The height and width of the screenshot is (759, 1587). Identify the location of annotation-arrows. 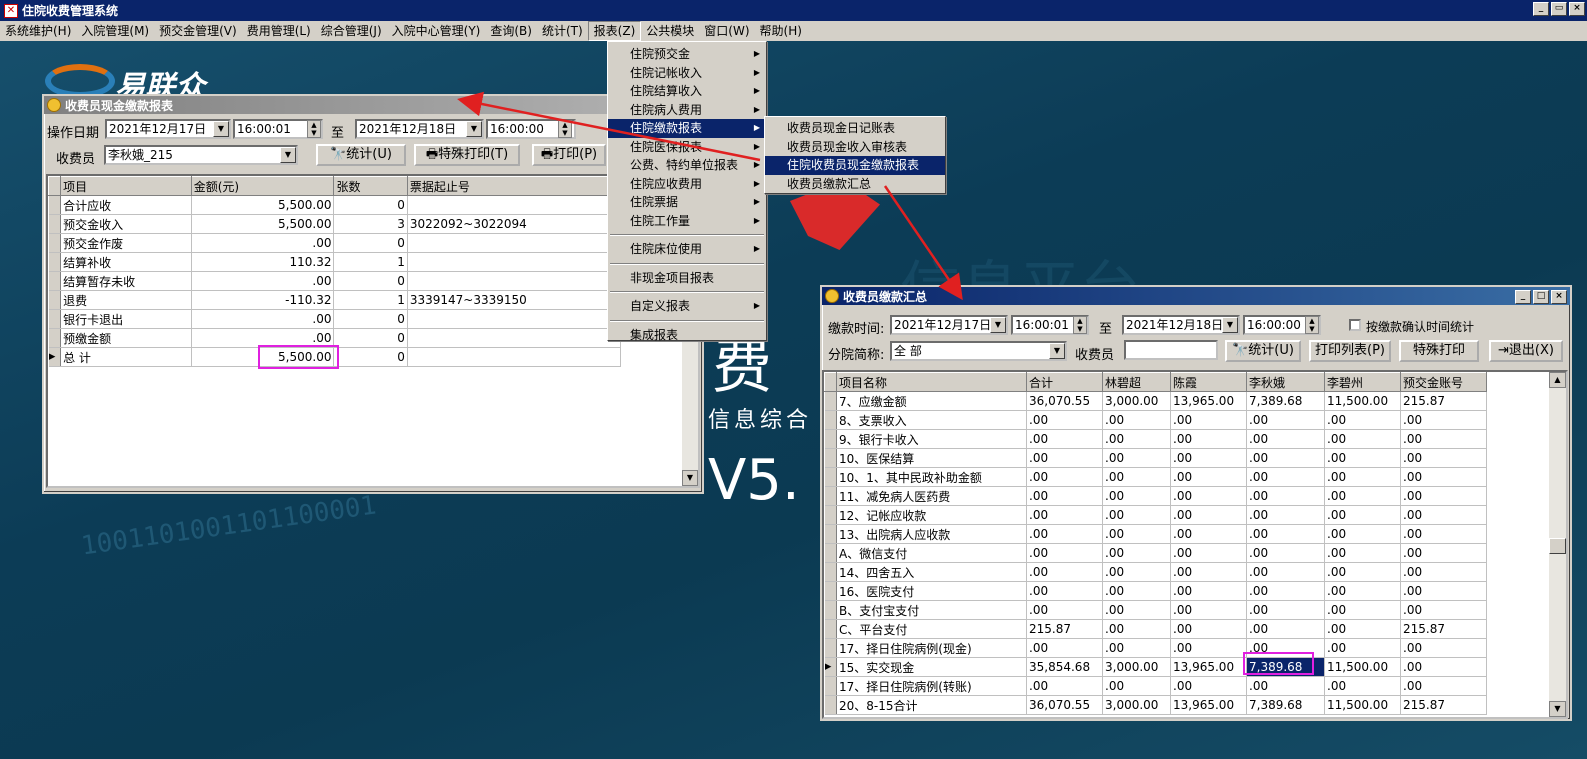
(710, 196).